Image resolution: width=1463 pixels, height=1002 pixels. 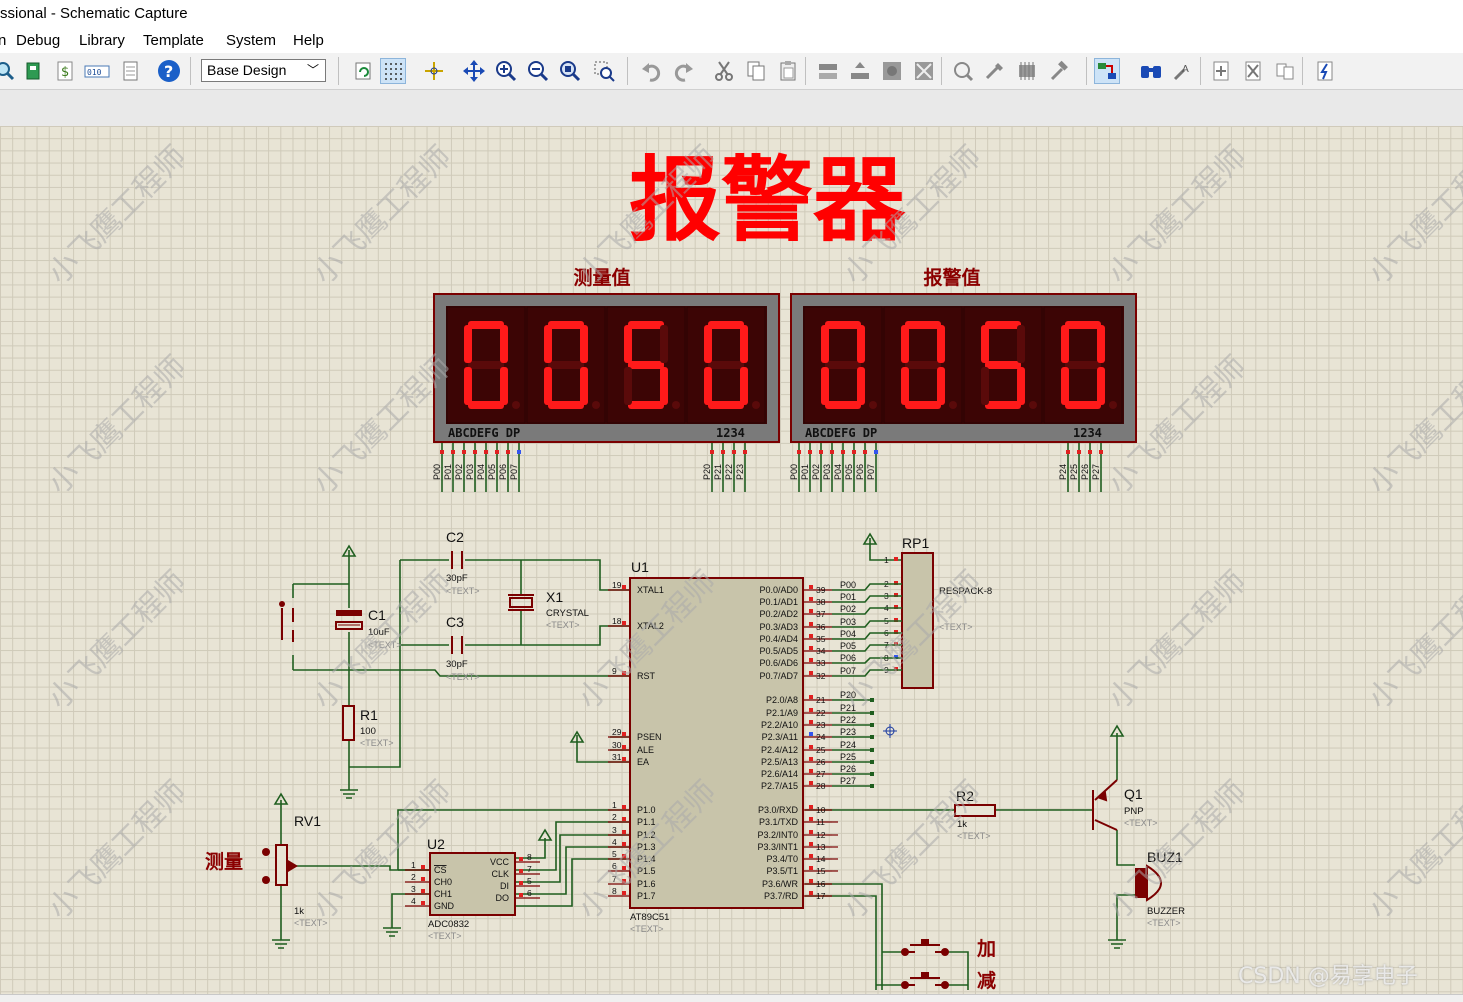 I want to click on zoom-out-icon, so click(x=538, y=71).